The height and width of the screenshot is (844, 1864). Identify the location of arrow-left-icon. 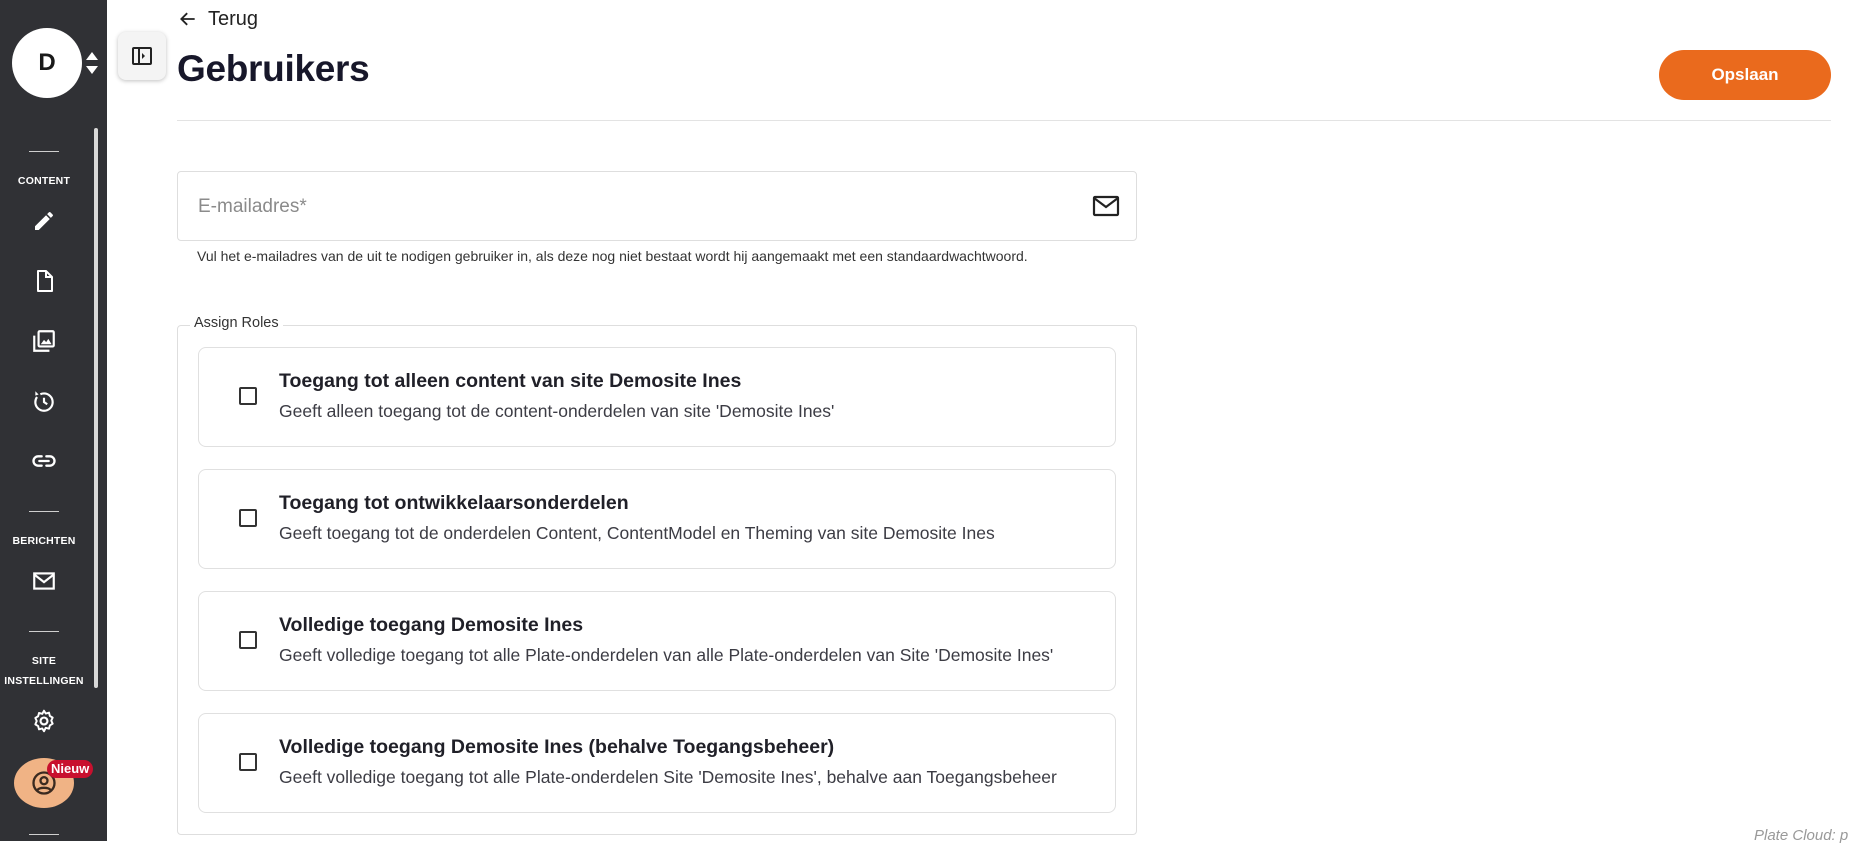
(187, 19).